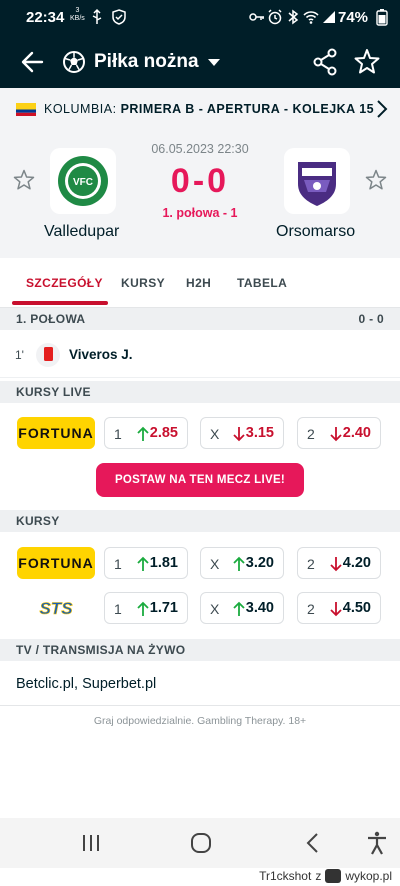 The image size is (400, 886). What do you see at coordinates (200, 650) in the screenshot?
I see `tv-header: TV / TRANSMISJA NA ŻYWO` at bounding box center [200, 650].